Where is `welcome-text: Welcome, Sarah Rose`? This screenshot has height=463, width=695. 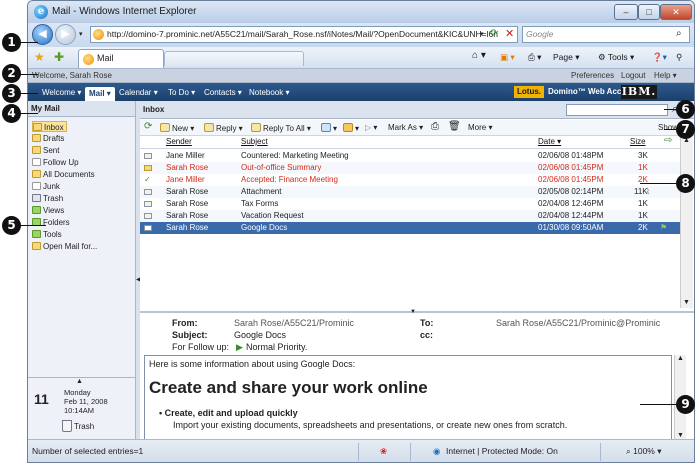 welcome-text: Welcome, Sarah Rose is located at coordinates (72, 75).